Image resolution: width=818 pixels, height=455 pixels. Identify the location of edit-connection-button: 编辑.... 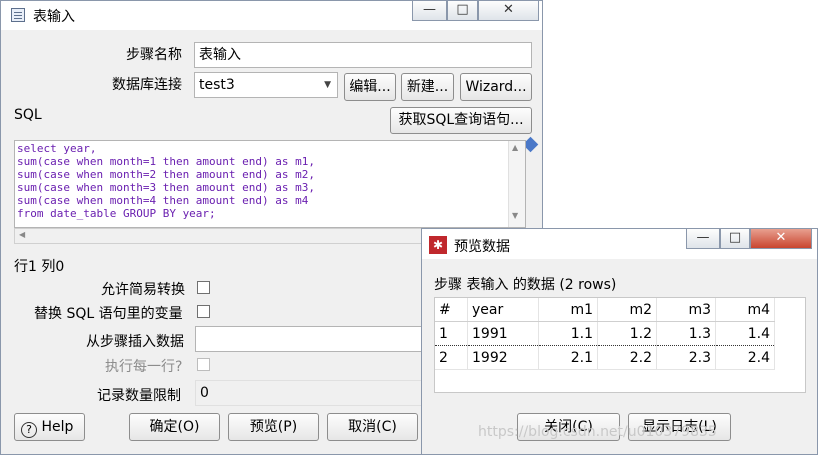
(370, 87).